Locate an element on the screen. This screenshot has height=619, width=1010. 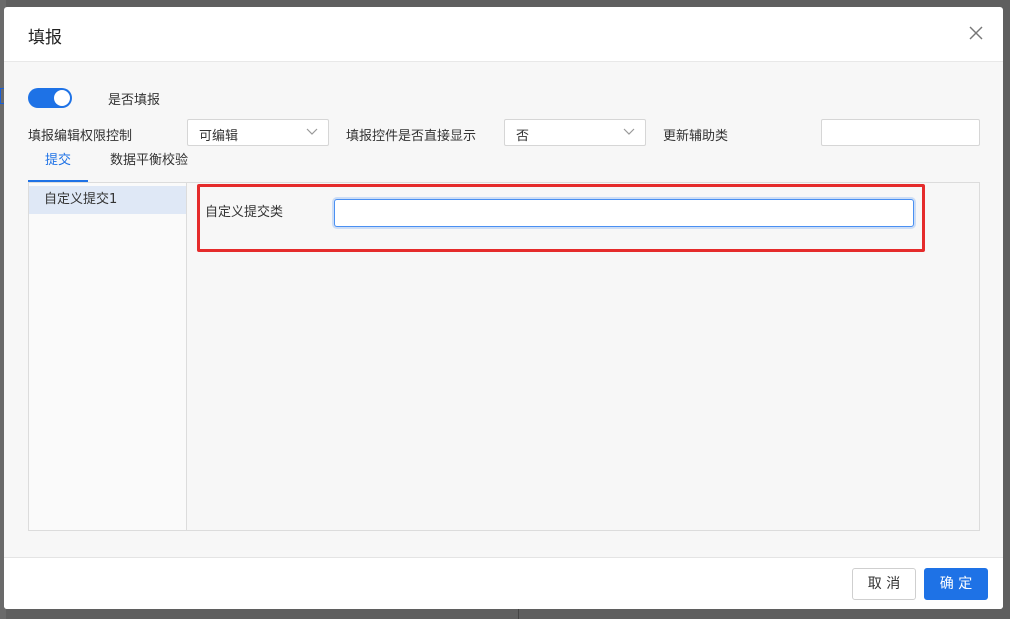
direct-display-select: 否 is located at coordinates (575, 132).